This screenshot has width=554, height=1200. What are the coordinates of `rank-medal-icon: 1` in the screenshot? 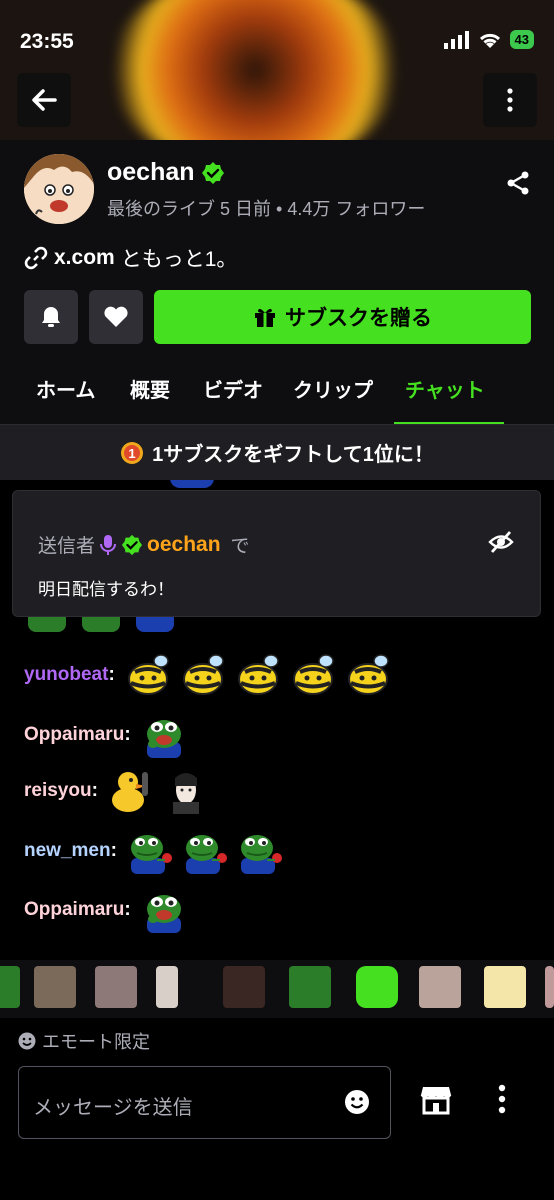 It's located at (132, 452).